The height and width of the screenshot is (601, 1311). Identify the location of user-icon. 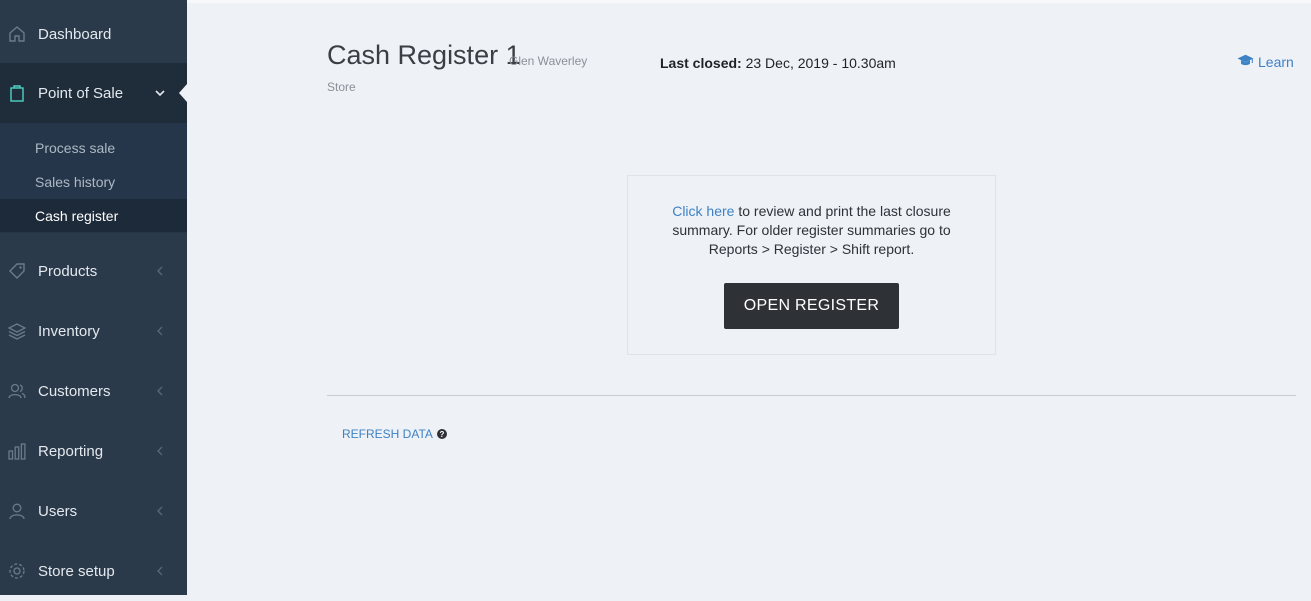
(17, 511).